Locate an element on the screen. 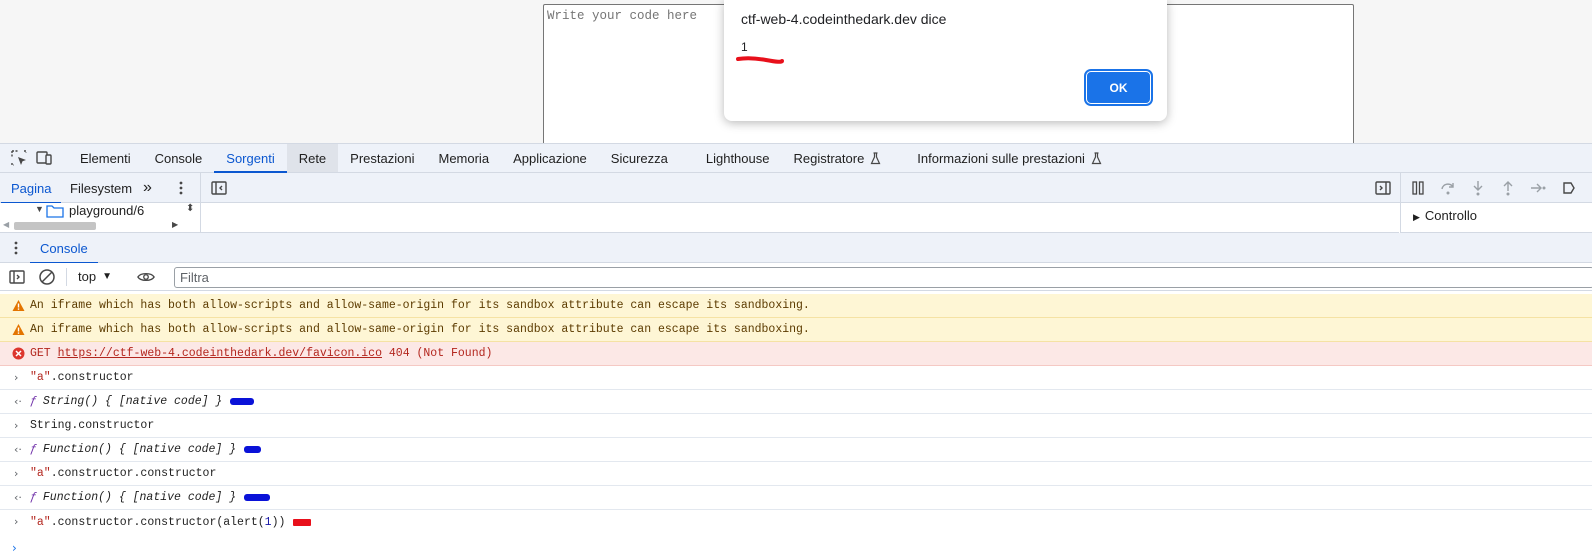  toggle-debugger-icon is located at coordinates (1383, 188).